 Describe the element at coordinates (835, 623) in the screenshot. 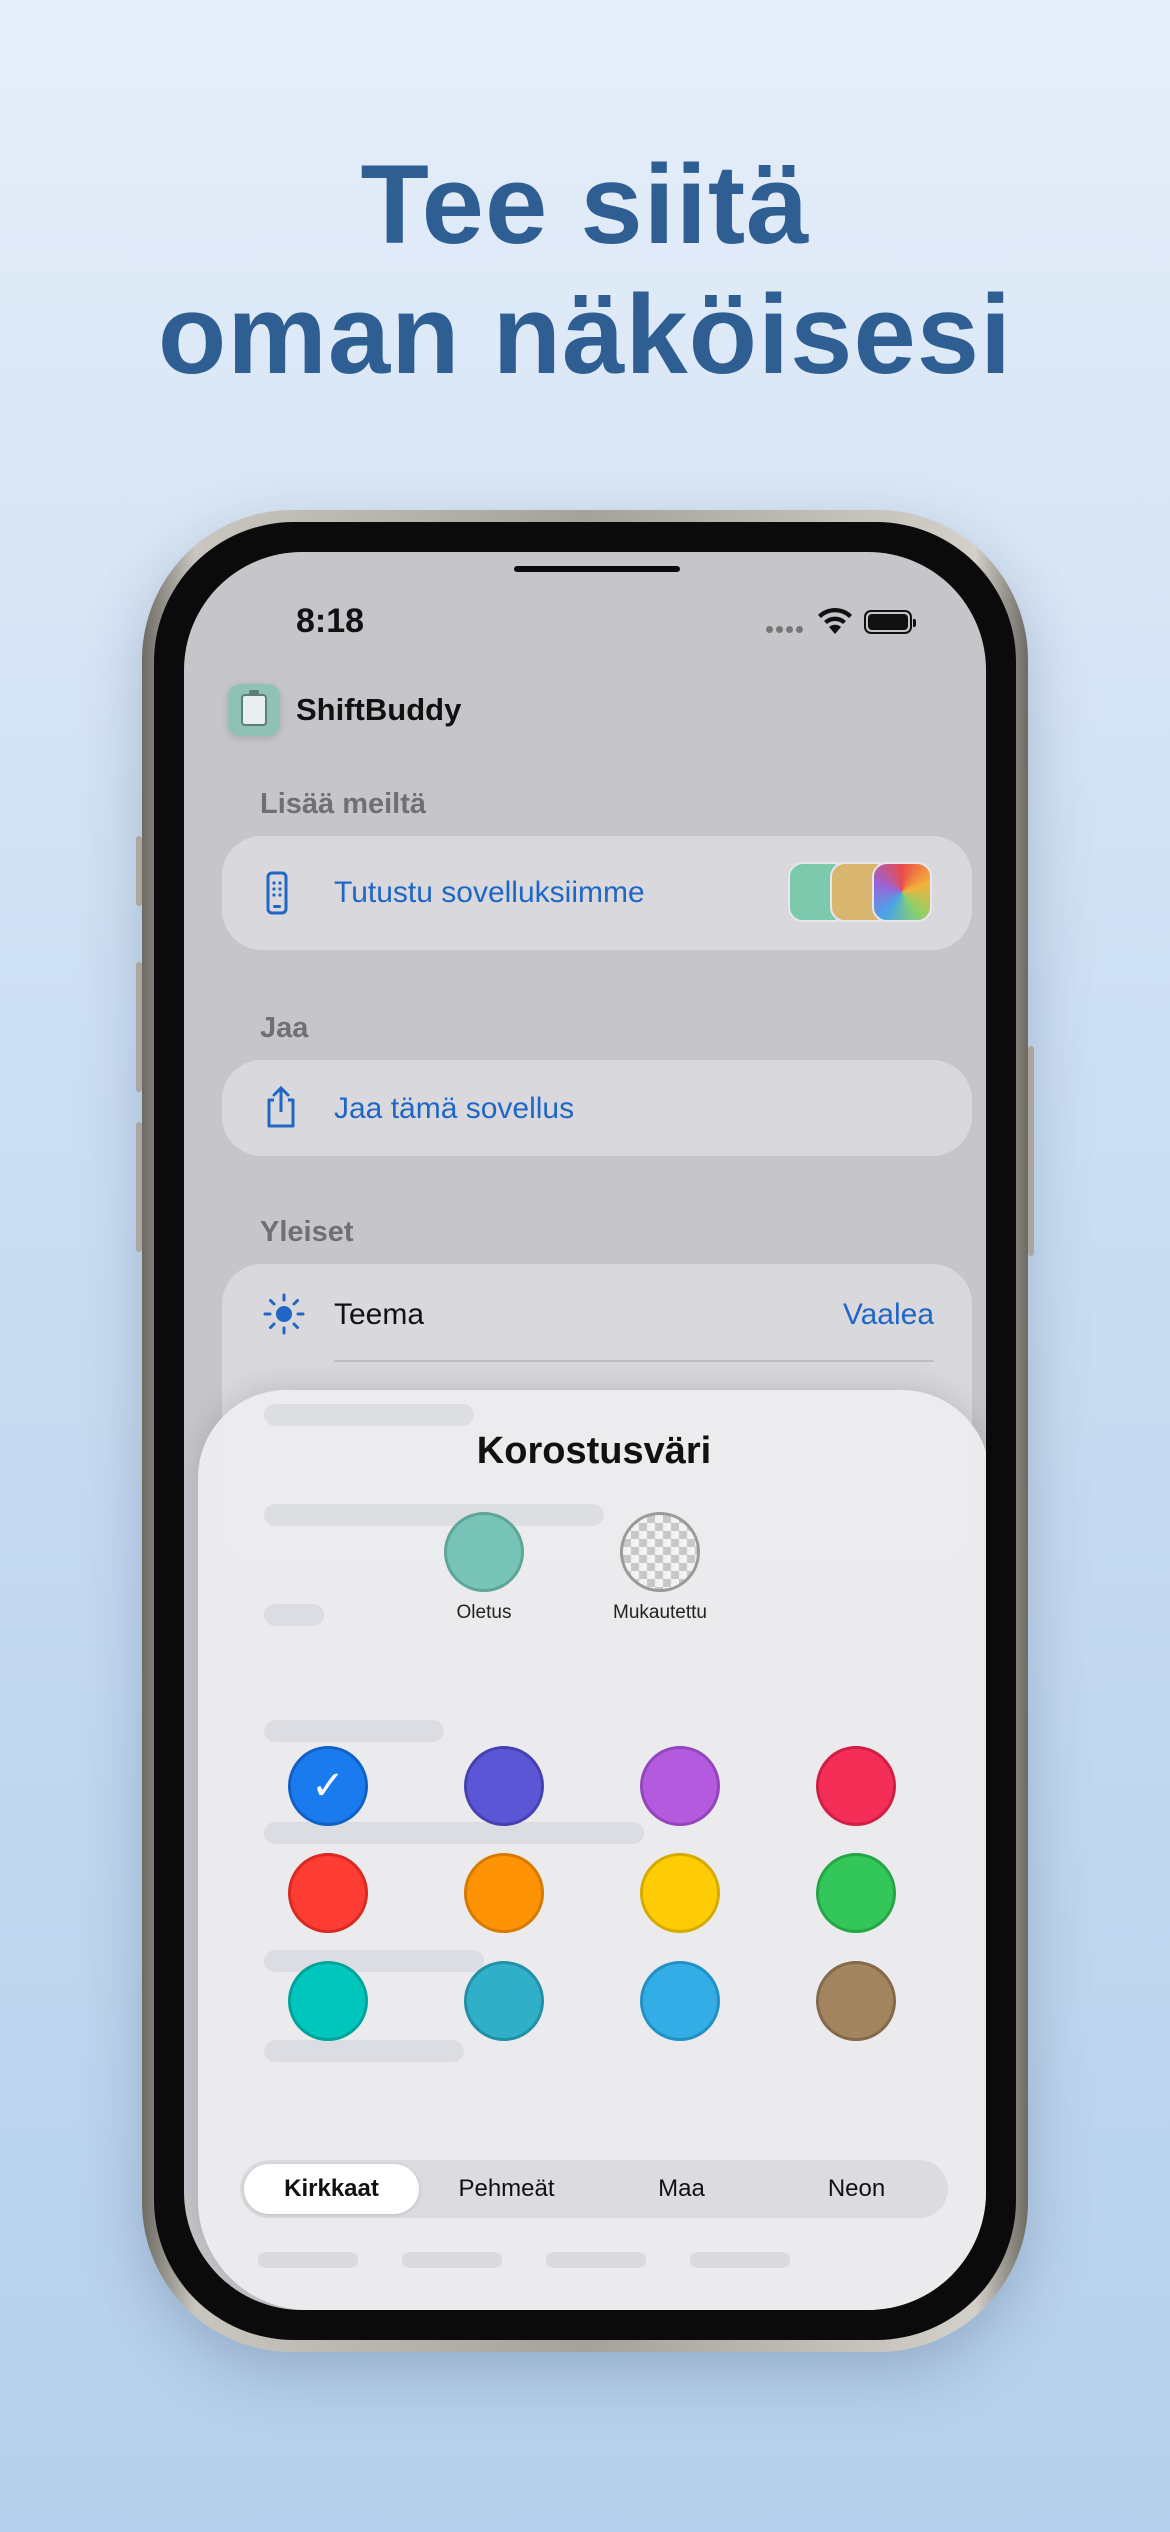

I see `wifi-icon` at that location.